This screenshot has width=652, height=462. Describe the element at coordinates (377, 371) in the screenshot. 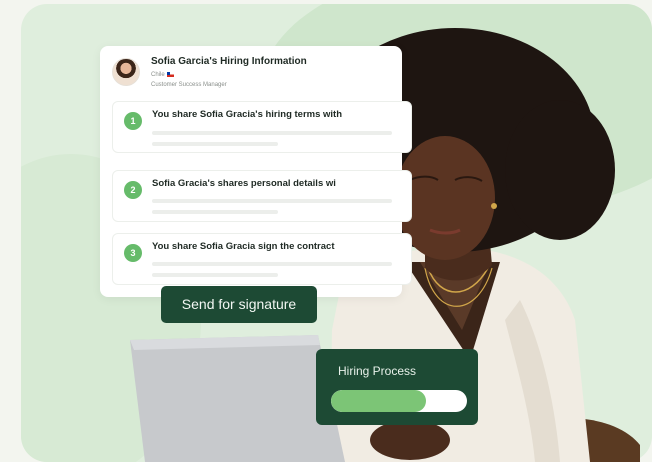

I see `process-title: Hiring Process` at that location.